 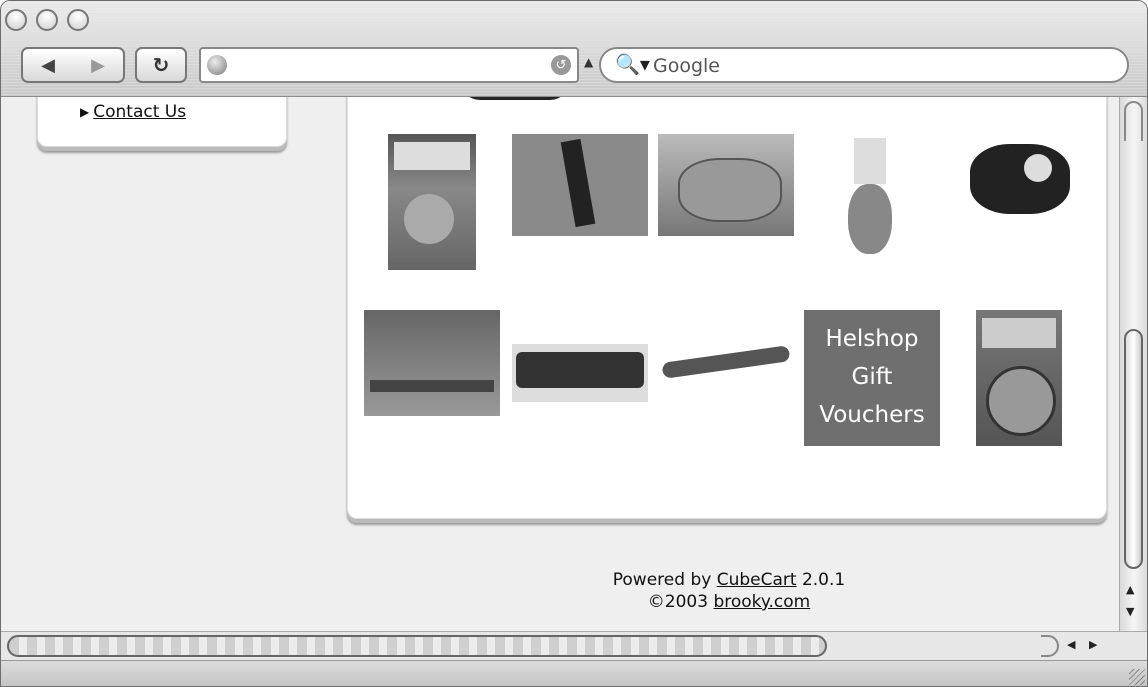 I want to click on voucher-line-2: Gift, so click(x=872, y=377).